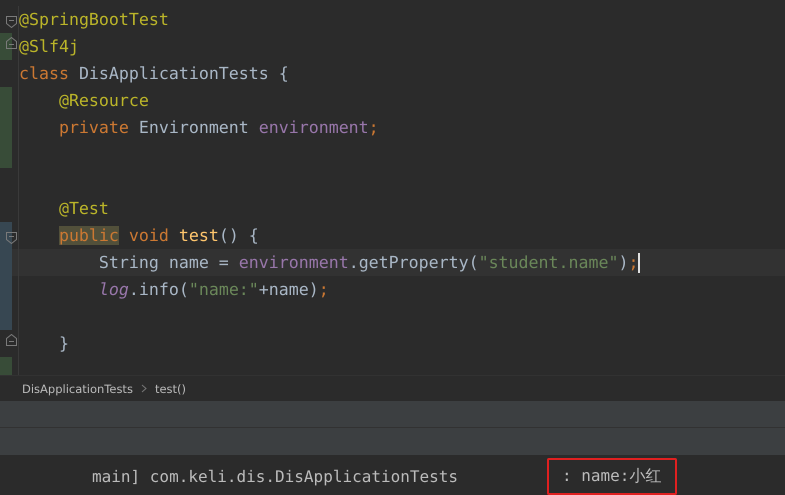  What do you see at coordinates (94, 19) in the screenshot?
I see `code-line: @SpringBootTest` at bounding box center [94, 19].